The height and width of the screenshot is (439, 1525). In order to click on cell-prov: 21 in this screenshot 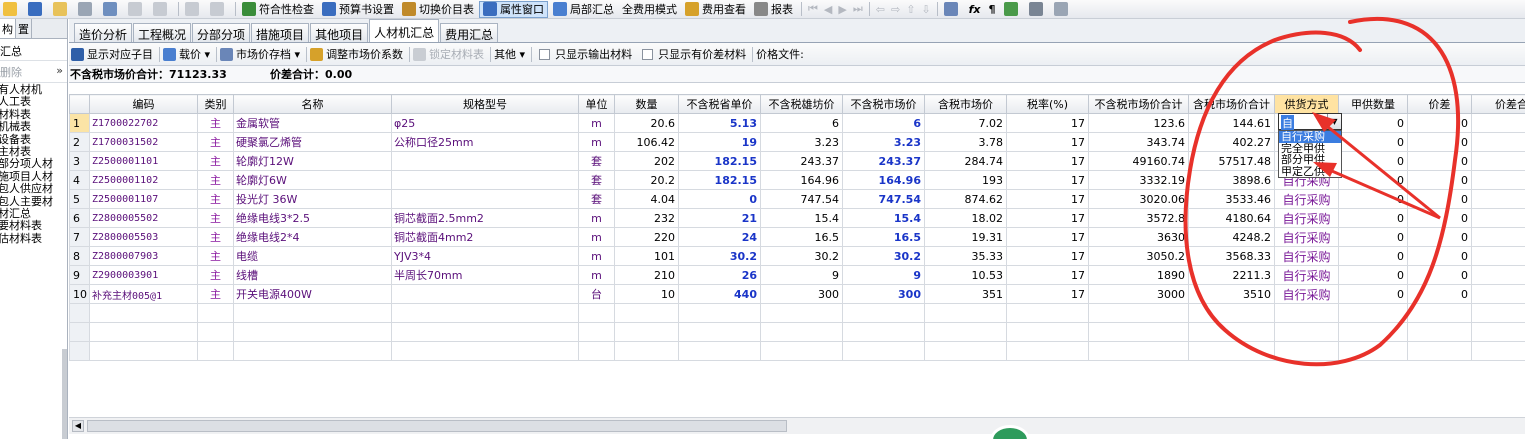, I will do `click(719, 218)`.